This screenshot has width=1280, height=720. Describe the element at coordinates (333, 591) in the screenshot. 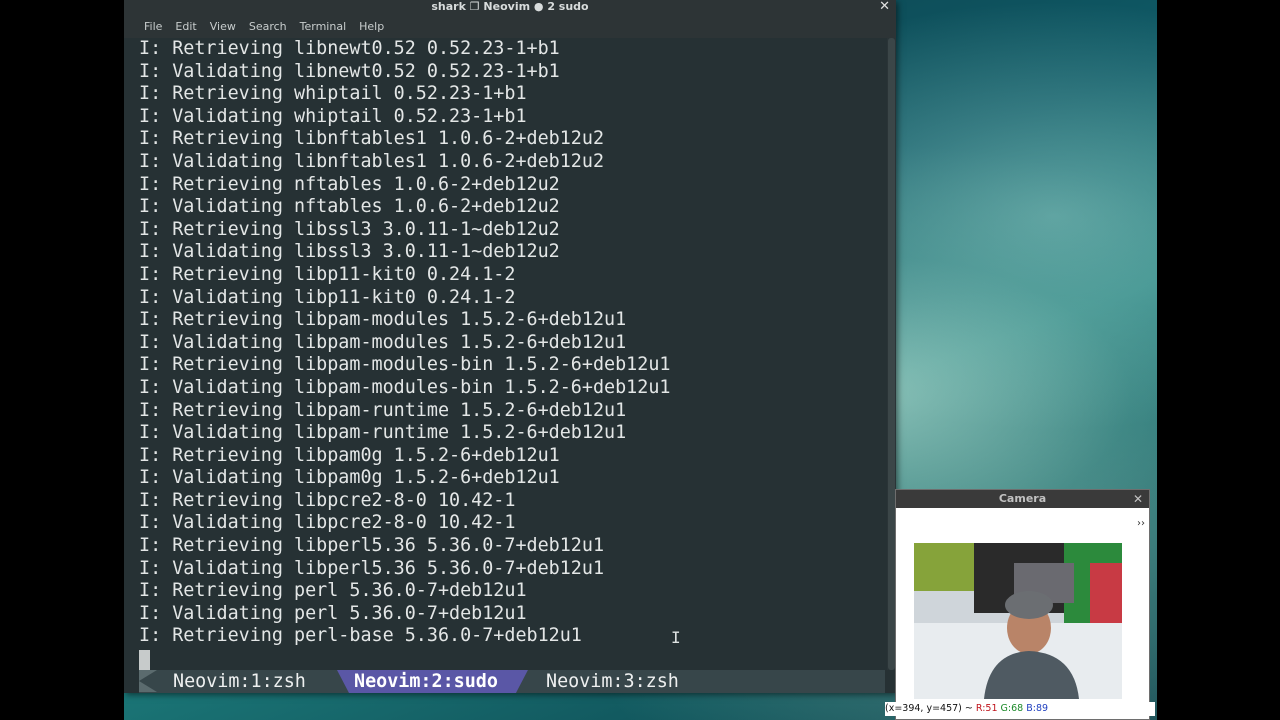

I see `terminal-line: I: Retrieving perl 5.36.0-7+deb12u1` at that location.